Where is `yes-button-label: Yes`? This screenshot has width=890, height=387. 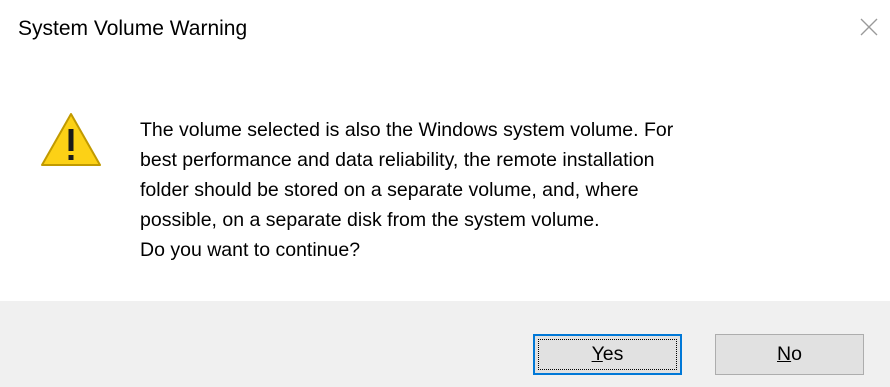
yes-button-label: Yes is located at coordinates (608, 354).